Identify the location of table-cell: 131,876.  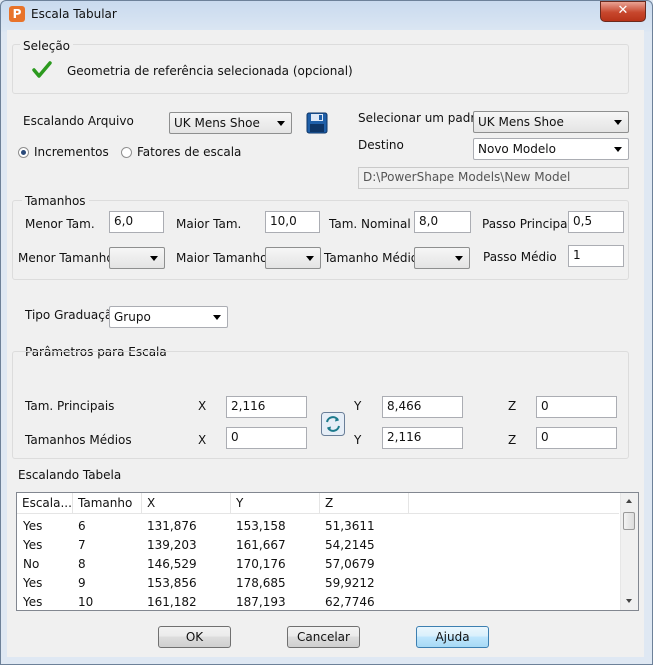
(172, 526).